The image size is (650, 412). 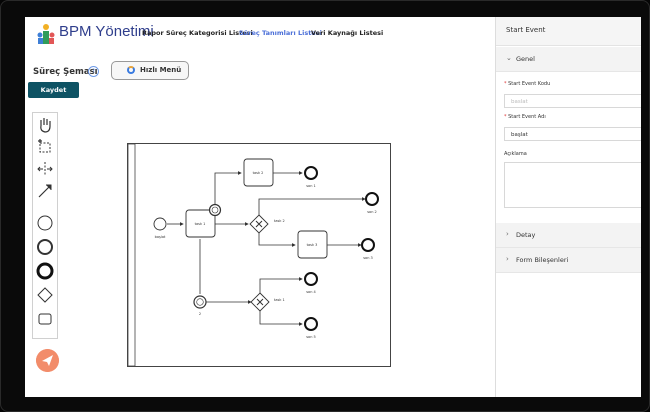 I want to click on description-textarea, so click(x=572, y=185).